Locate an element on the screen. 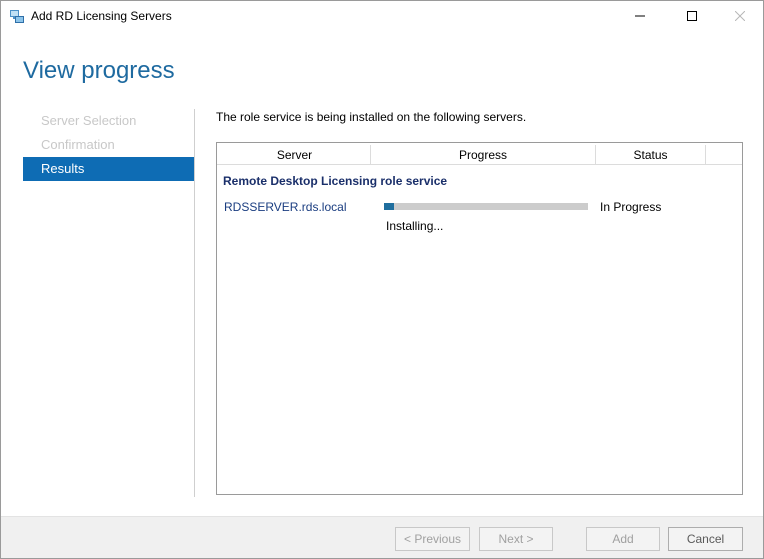 The width and height of the screenshot is (764, 559). add-button: Add is located at coordinates (623, 539).